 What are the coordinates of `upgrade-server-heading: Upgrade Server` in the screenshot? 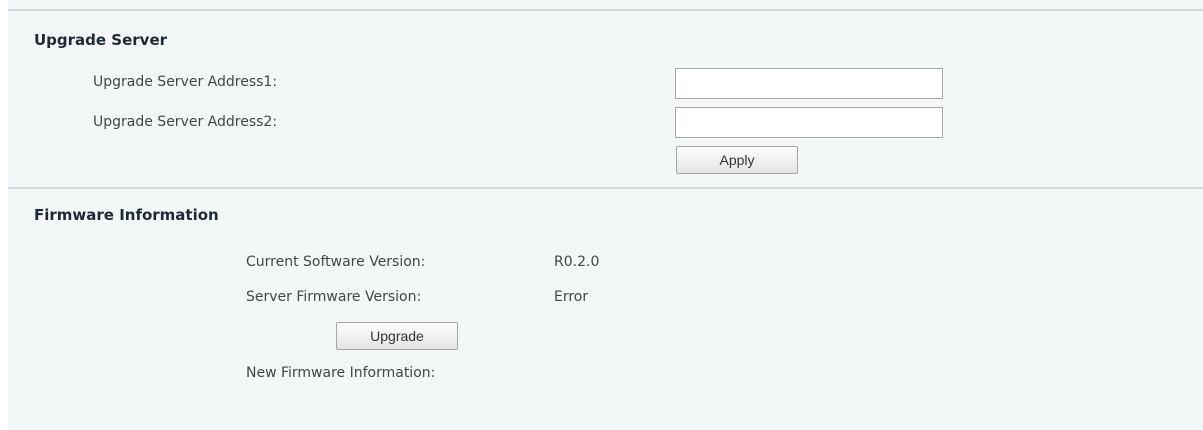 It's located at (101, 40).